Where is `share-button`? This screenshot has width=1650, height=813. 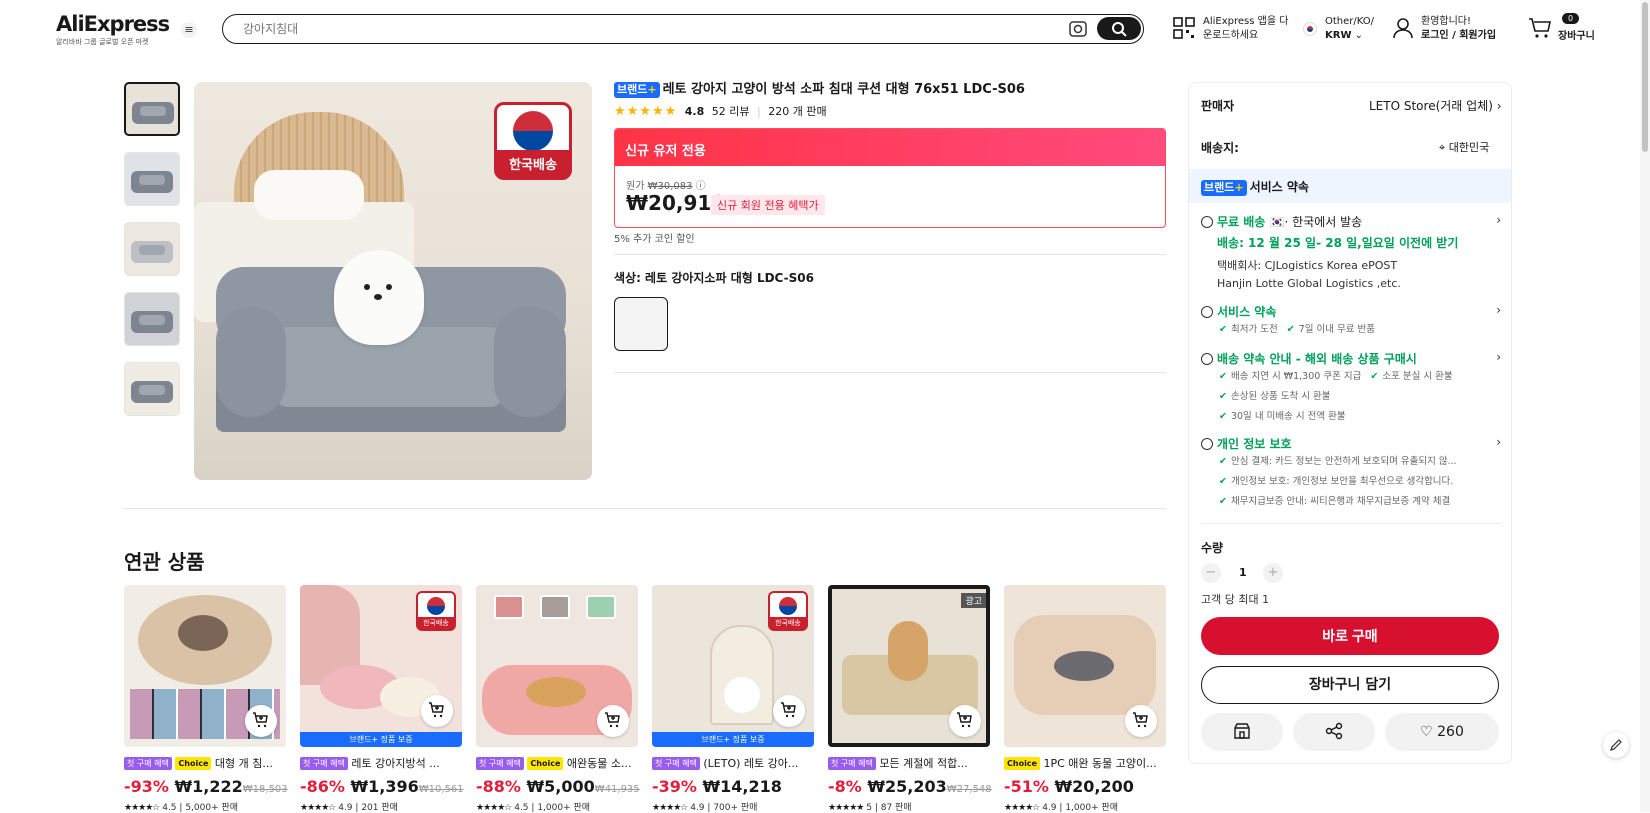
share-button is located at coordinates (1334, 732).